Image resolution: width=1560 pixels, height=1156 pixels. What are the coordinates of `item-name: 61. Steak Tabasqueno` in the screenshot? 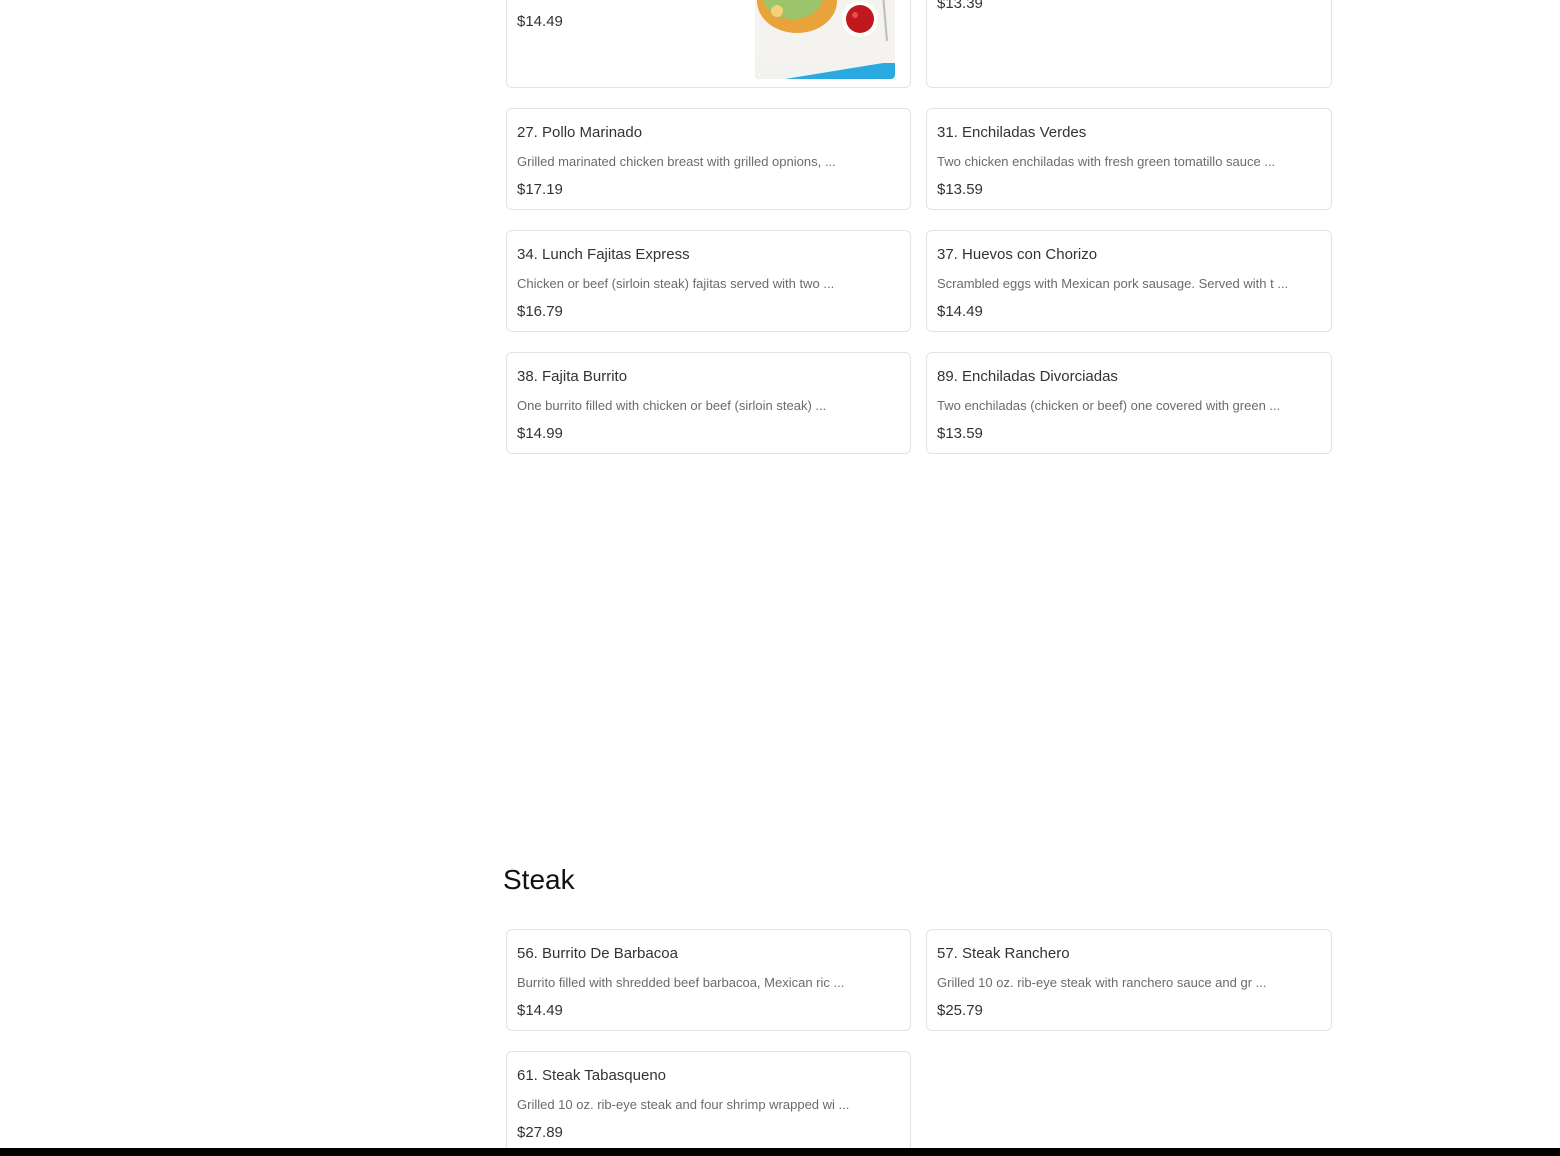 It's located at (592, 1075).